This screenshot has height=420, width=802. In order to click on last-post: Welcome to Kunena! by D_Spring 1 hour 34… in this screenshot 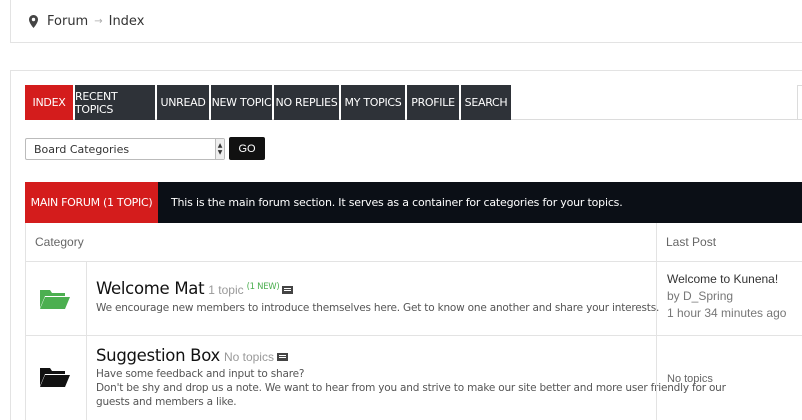, I will do `click(726, 296)`.